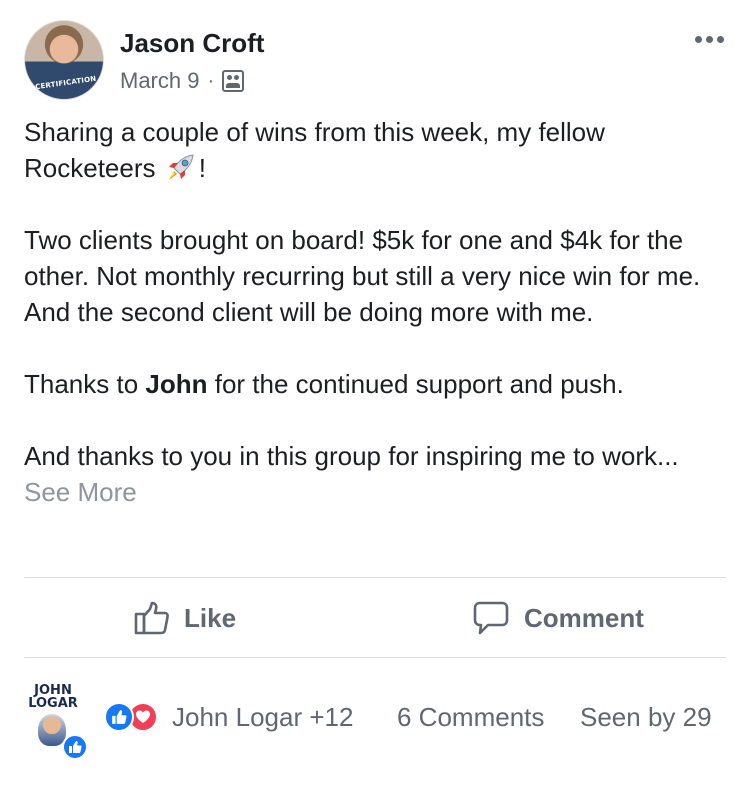 The width and height of the screenshot is (750, 797). I want to click on liker-logo: JOHN LOGAR, so click(53, 697).